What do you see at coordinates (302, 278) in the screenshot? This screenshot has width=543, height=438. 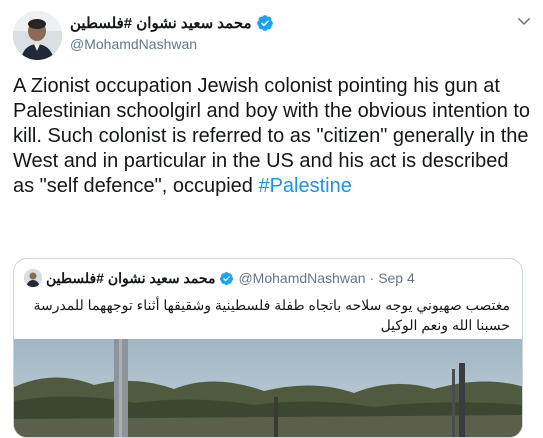 I see `quoted-author-handle: @MohamdNashwan` at bounding box center [302, 278].